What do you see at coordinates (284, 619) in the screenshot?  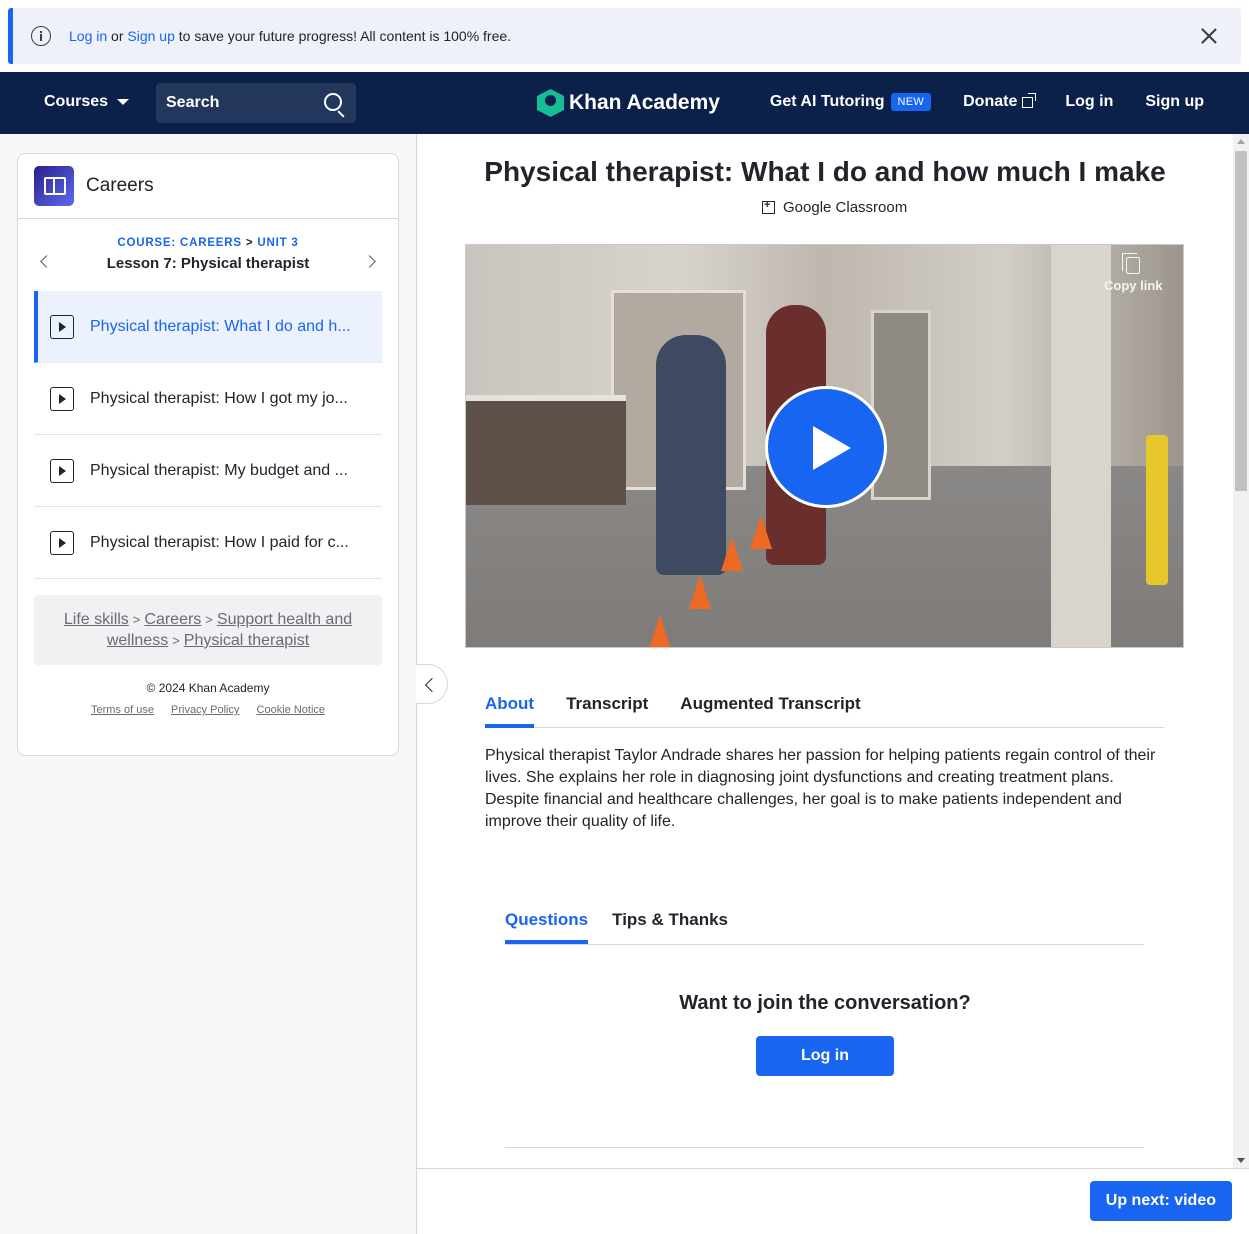 I see `breadcrumb-support-health: Support health and` at bounding box center [284, 619].